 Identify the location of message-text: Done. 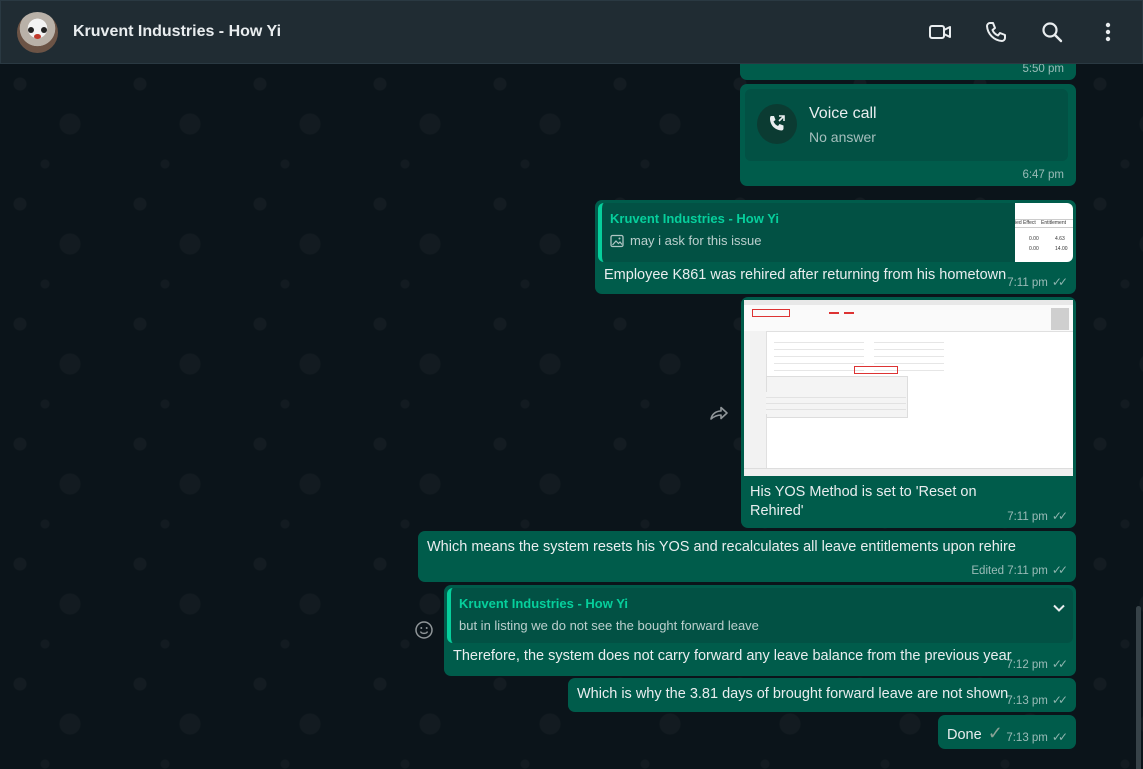
(964, 735).